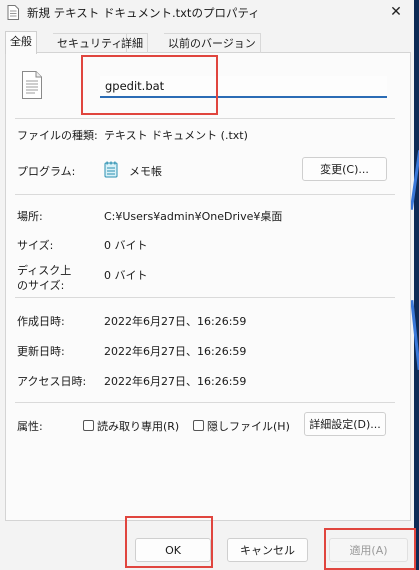 The height and width of the screenshot is (570, 419). What do you see at coordinates (145, 171) in the screenshot?
I see `program-value: メモ帳` at bounding box center [145, 171].